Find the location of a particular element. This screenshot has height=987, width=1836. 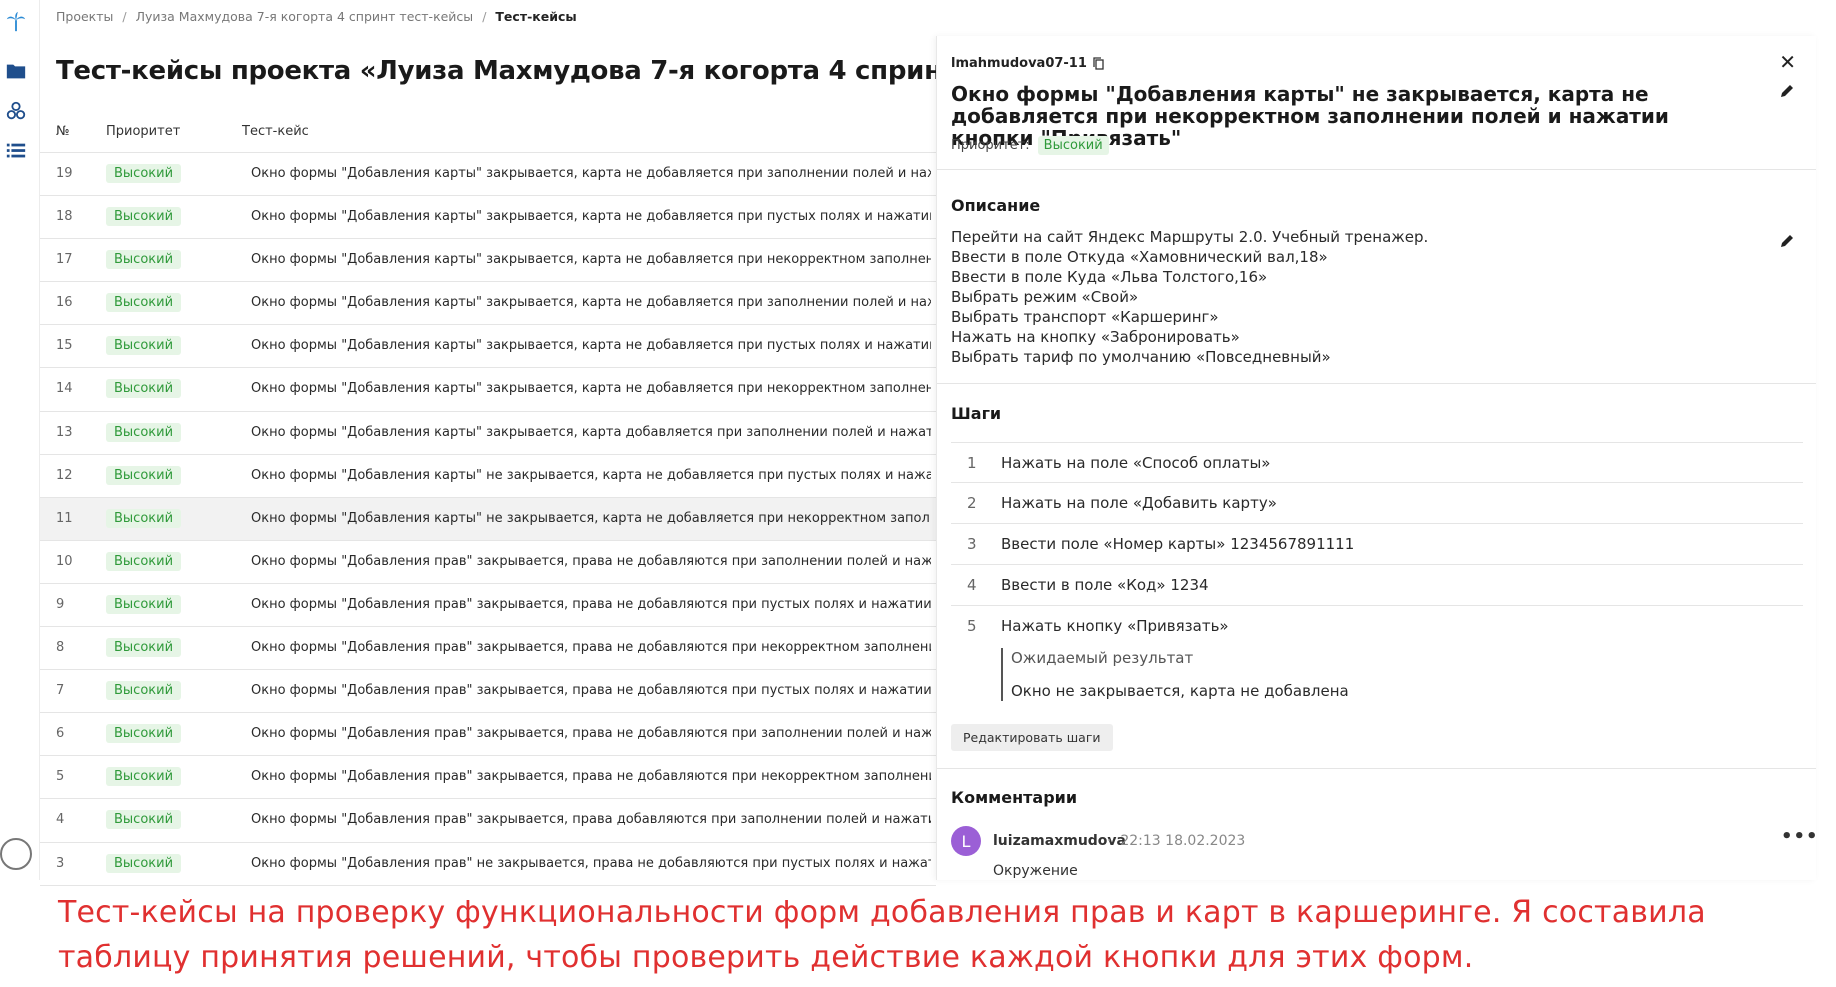

row-number: 9 is located at coordinates (60, 604).